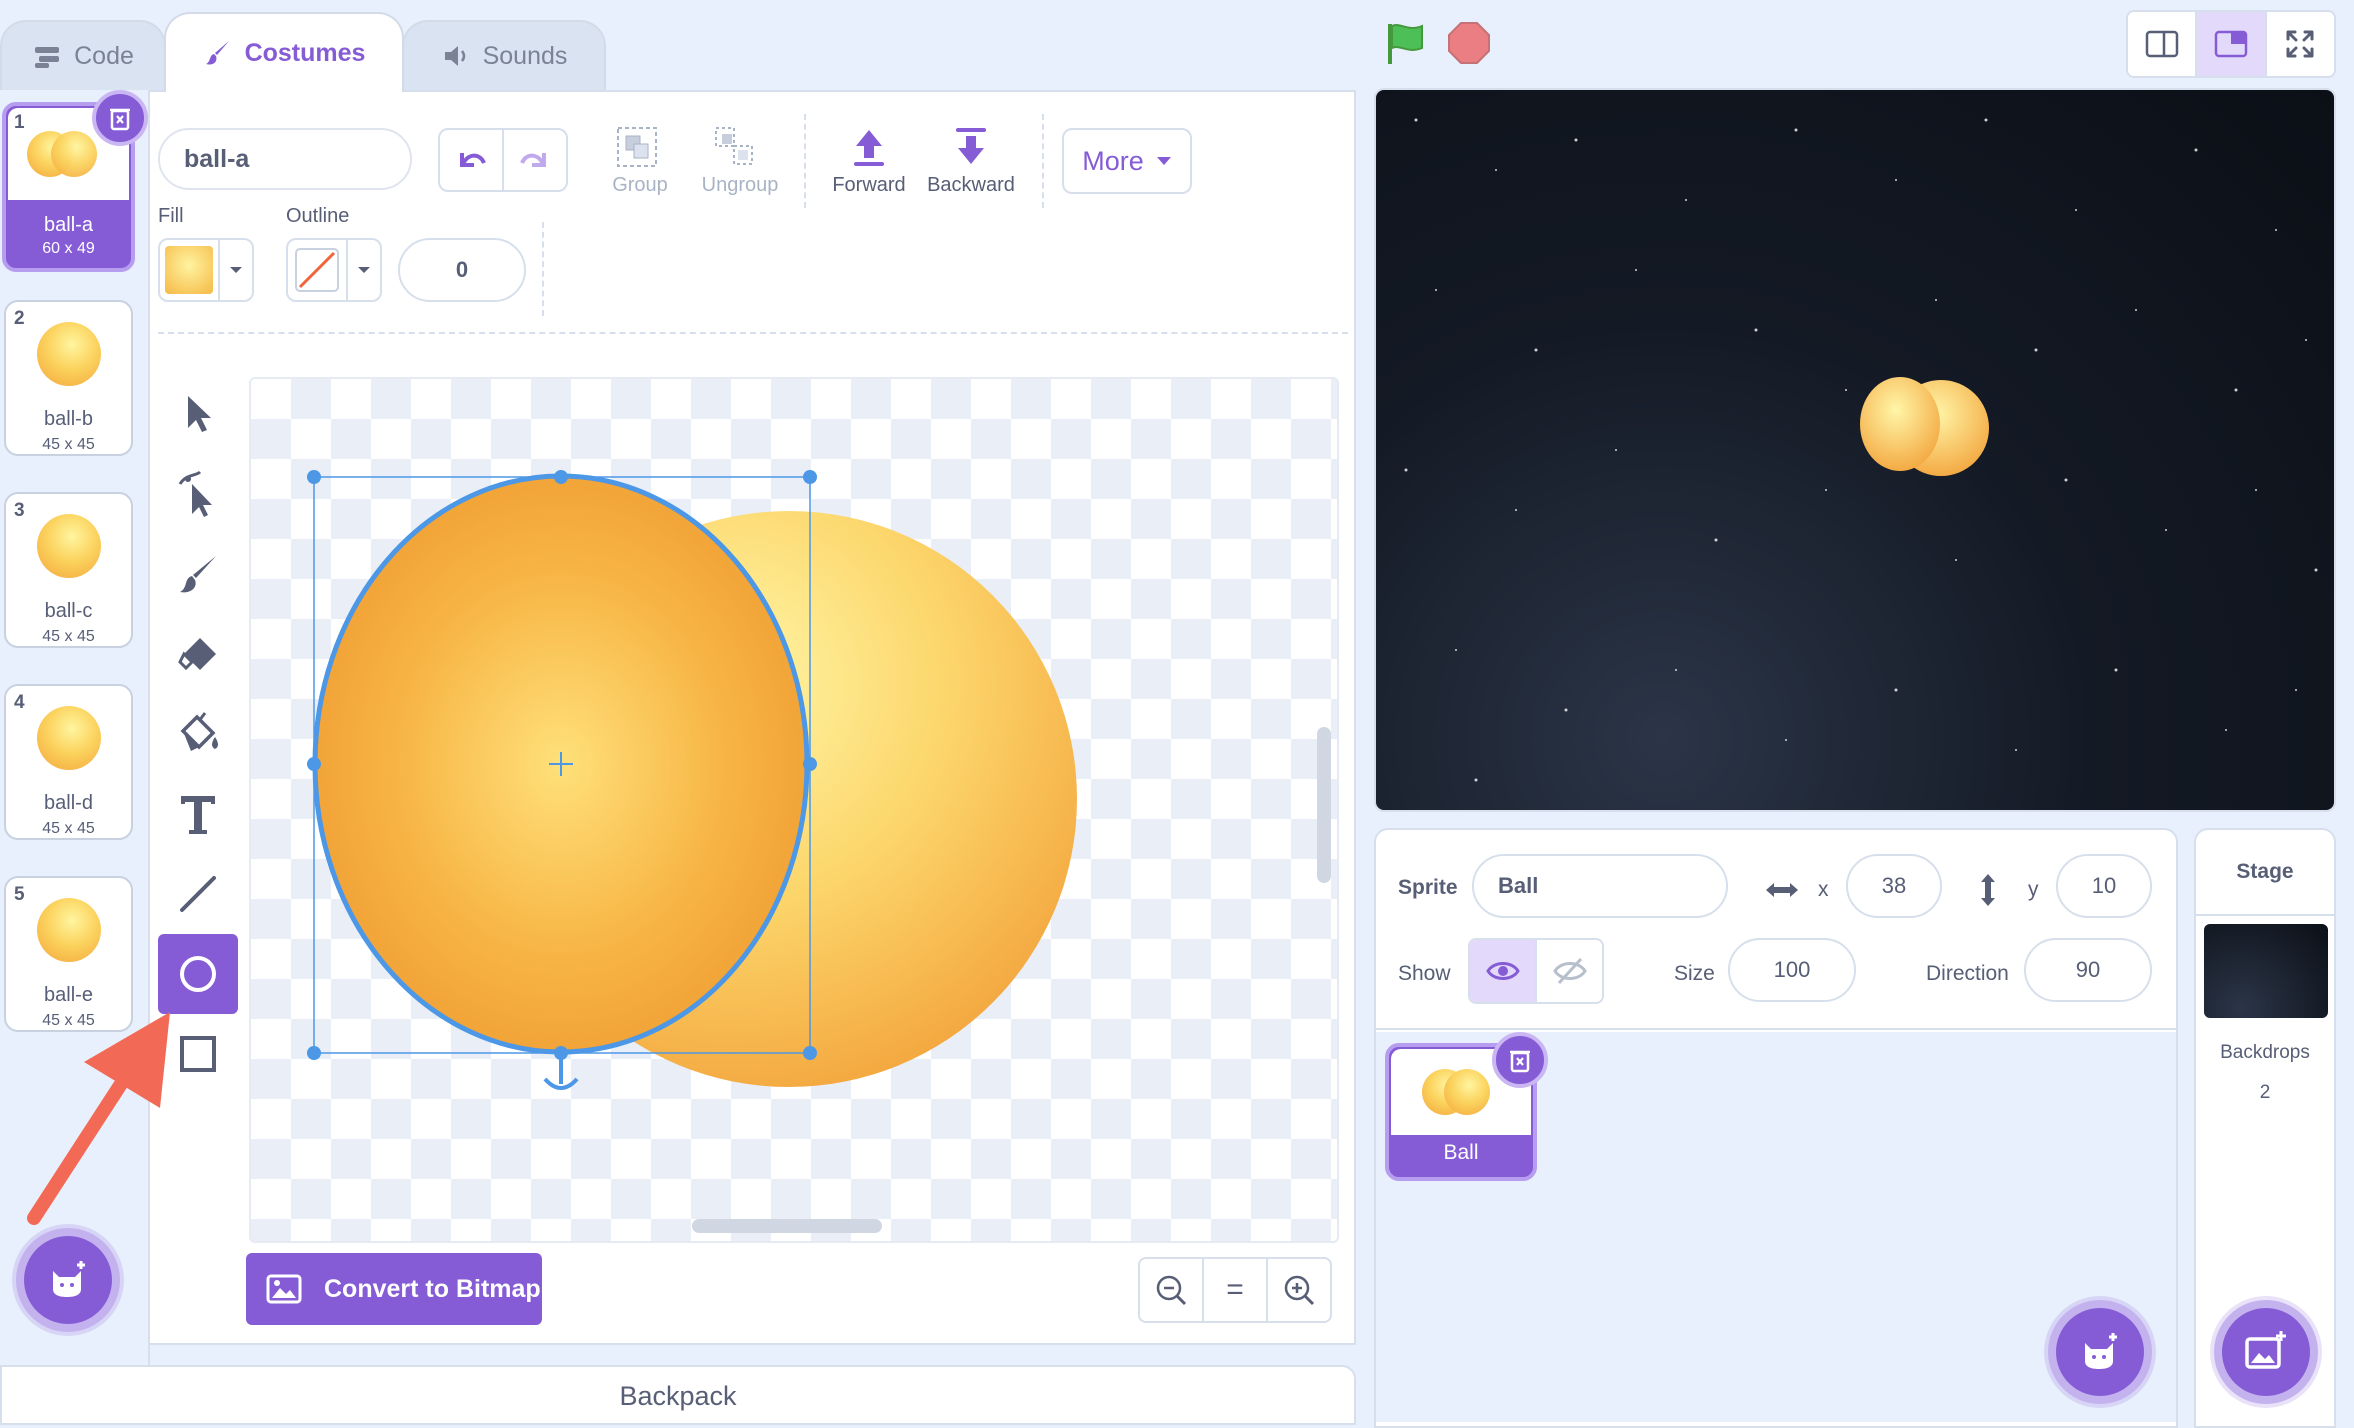 This screenshot has height=1428, width=2354. Describe the element at coordinates (68, 828) in the screenshot. I see `costume-size: 45 x 45` at that location.